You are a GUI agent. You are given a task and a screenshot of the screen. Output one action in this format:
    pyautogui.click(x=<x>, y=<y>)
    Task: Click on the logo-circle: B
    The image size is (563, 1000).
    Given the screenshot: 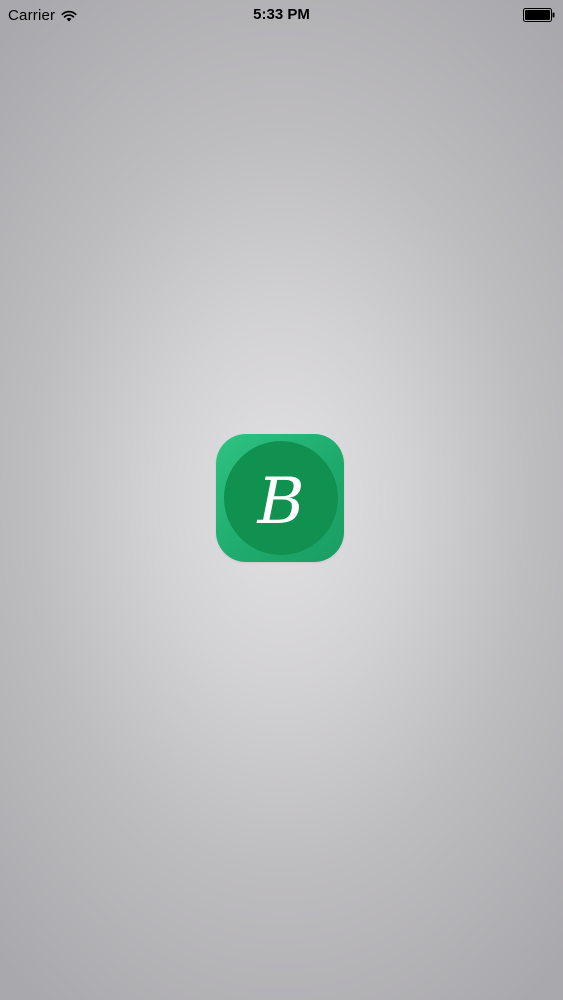 What is the action you would take?
    pyautogui.click(x=281, y=498)
    